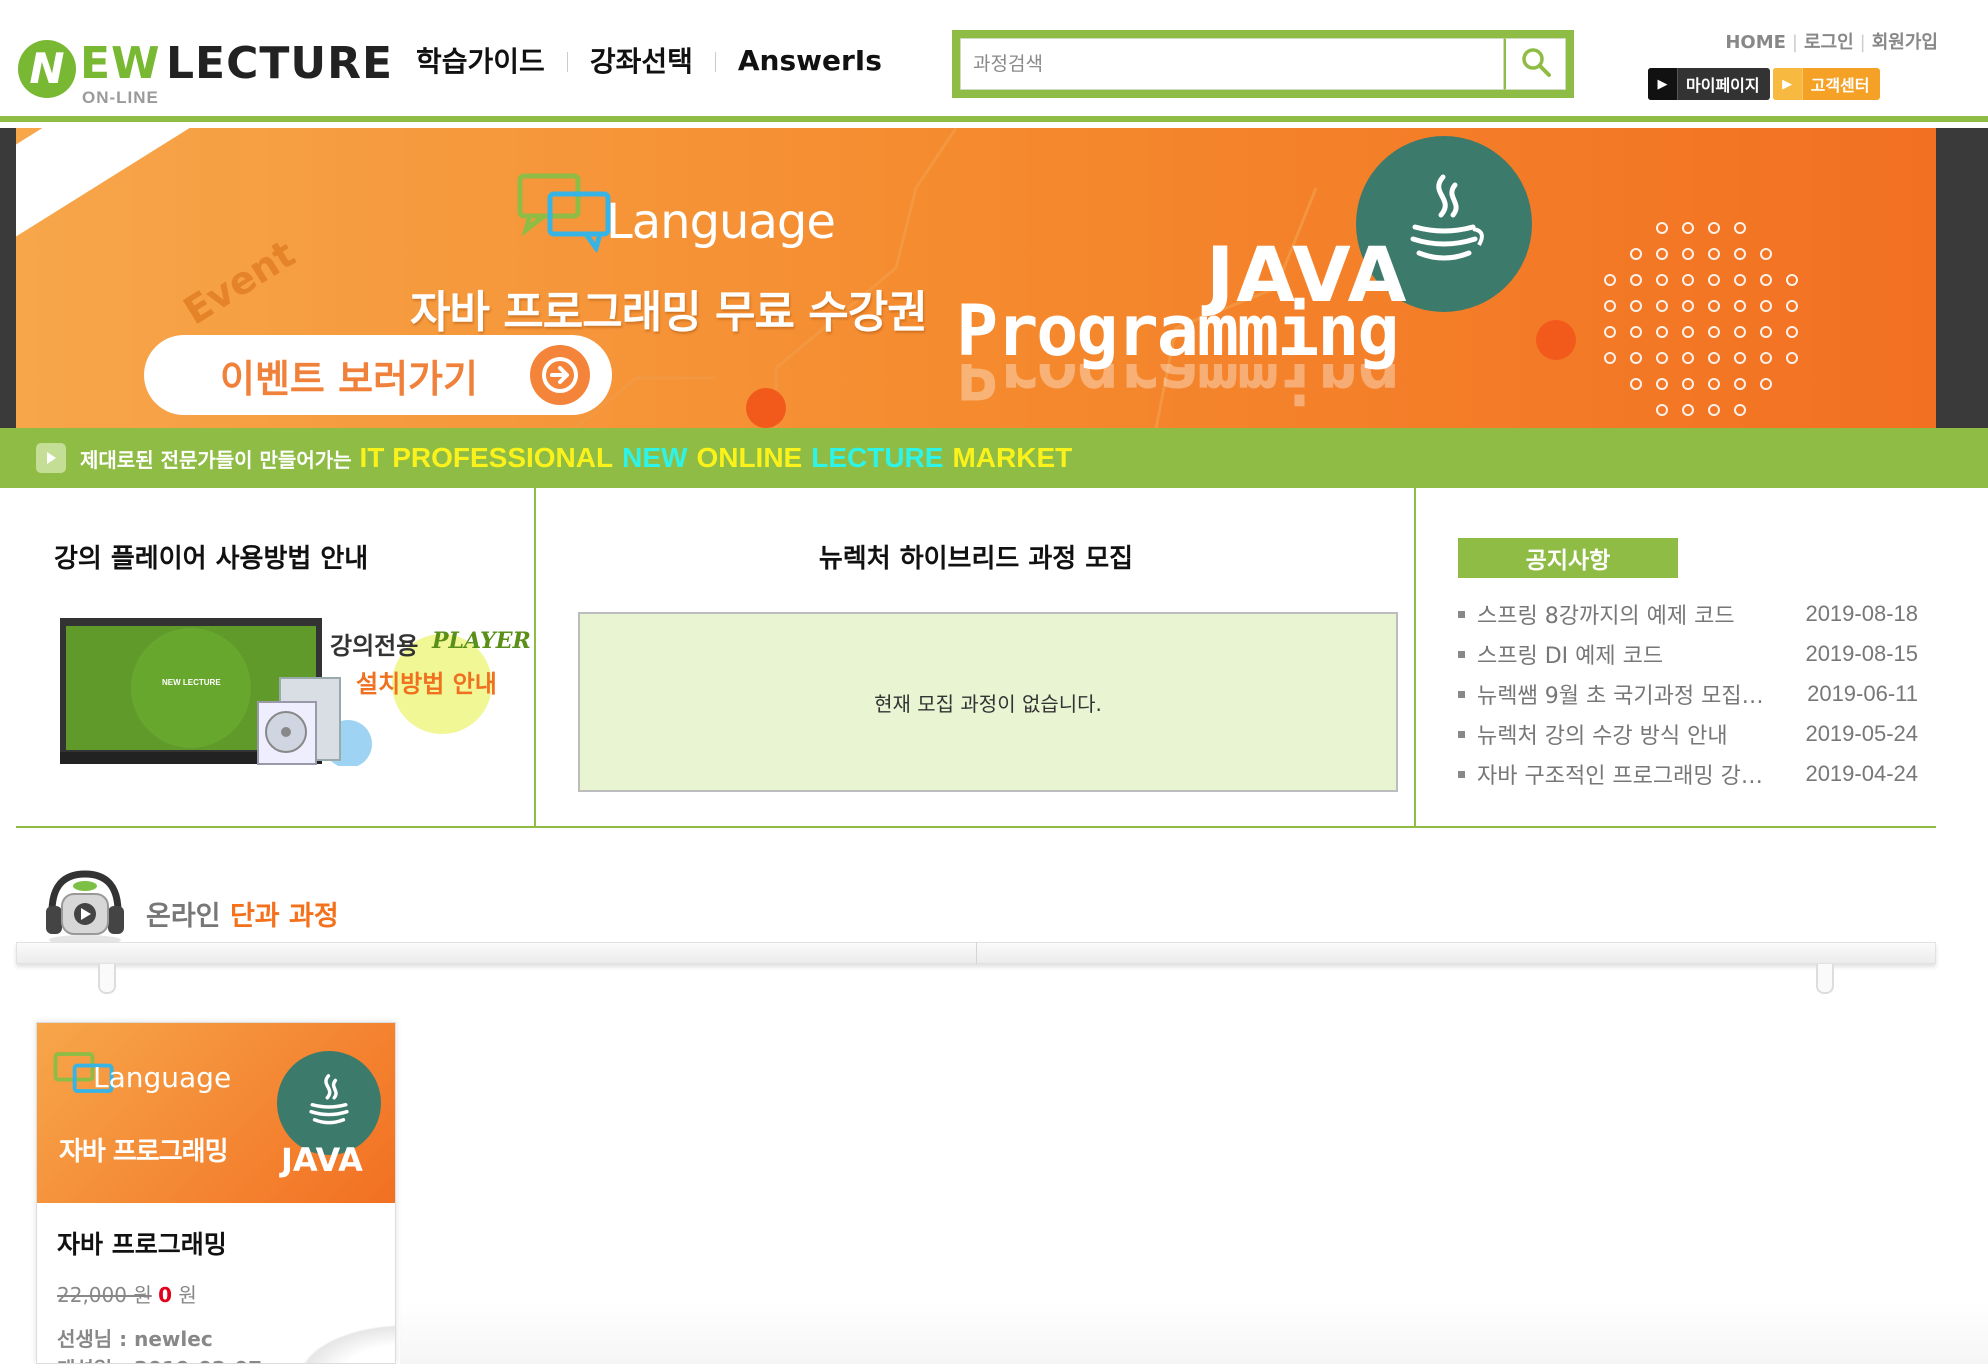 The height and width of the screenshot is (1364, 1988). Describe the element at coordinates (47, 69) in the screenshot. I see `logo-n-mark: N` at that location.